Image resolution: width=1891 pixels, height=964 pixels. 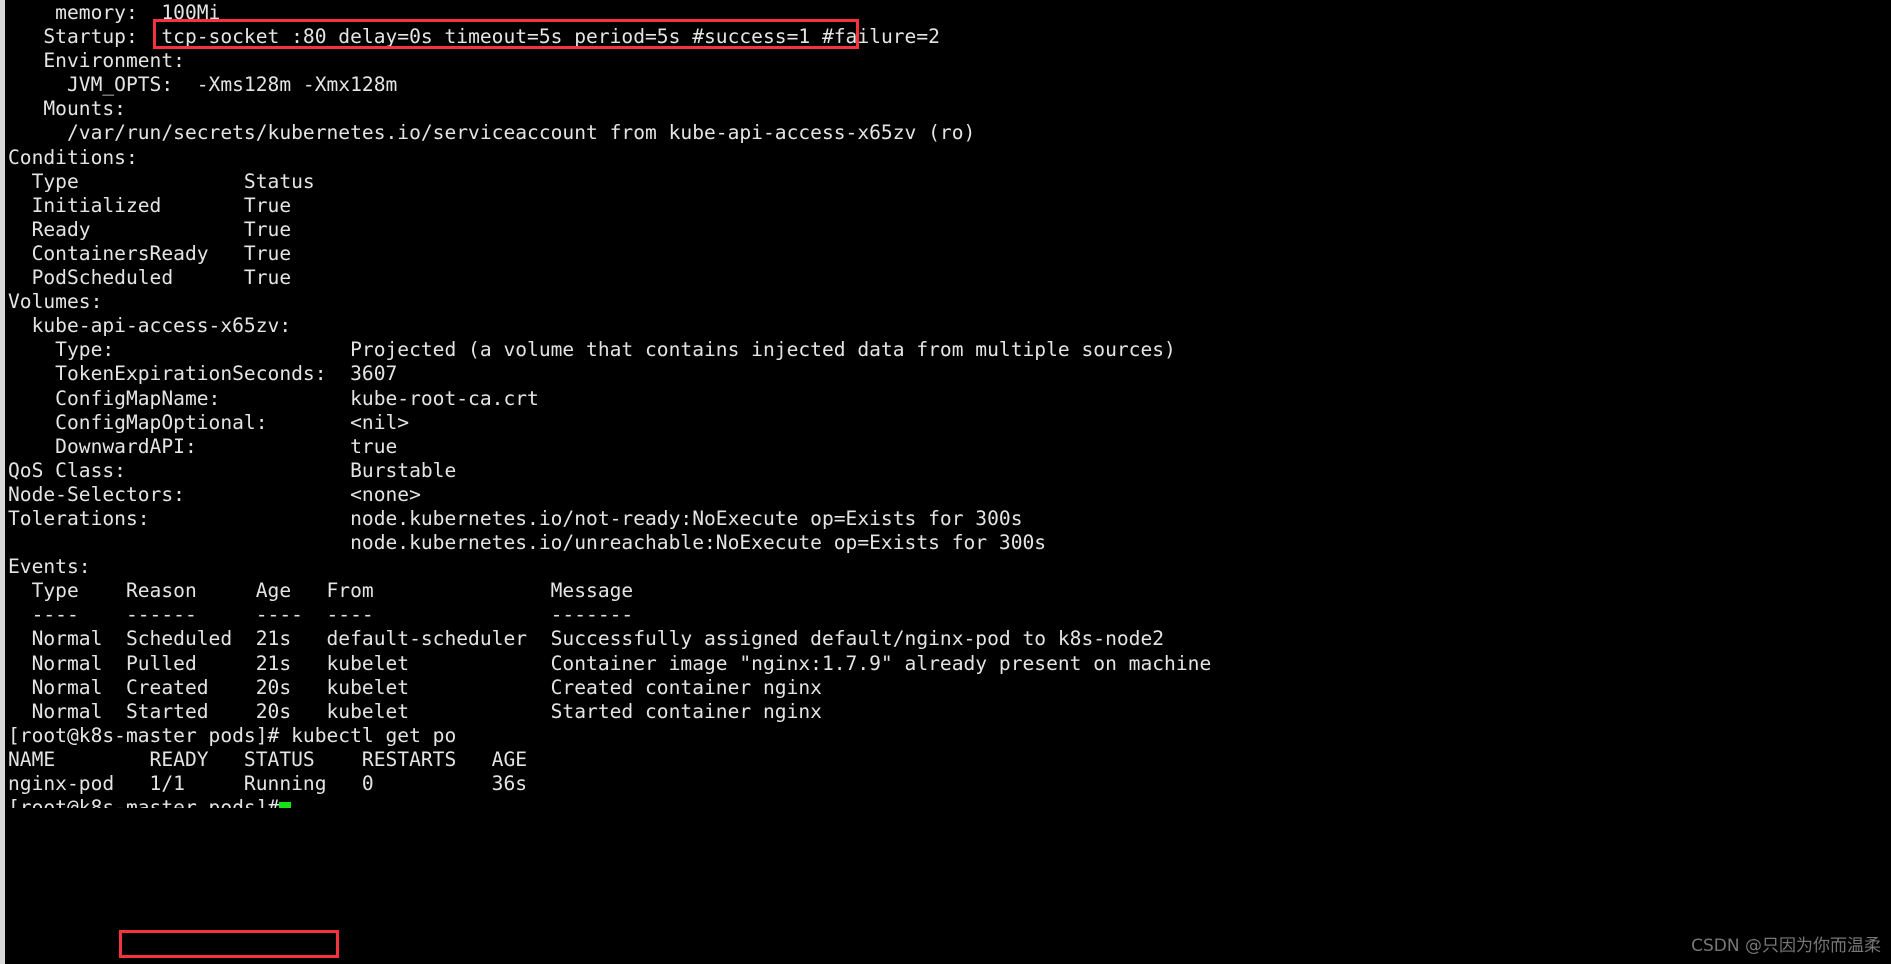 What do you see at coordinates (73, 157) in the screenshot?
I see `line-conditions-header: Conditions:` at bounding box center [73, 157].